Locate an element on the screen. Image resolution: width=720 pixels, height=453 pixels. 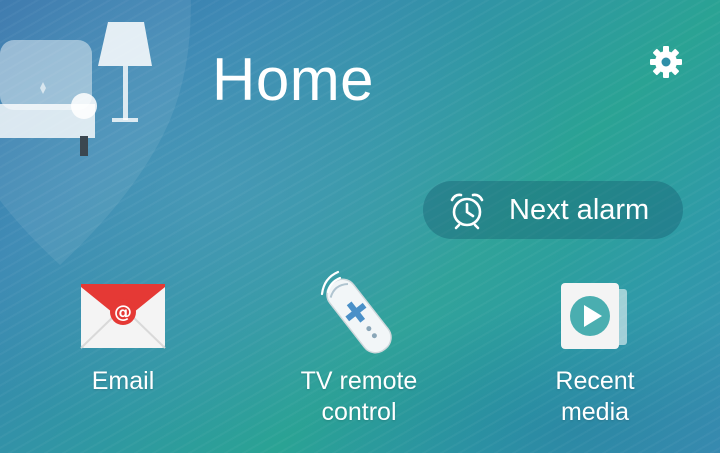
gear-icon is located at coordinates (666, 62).